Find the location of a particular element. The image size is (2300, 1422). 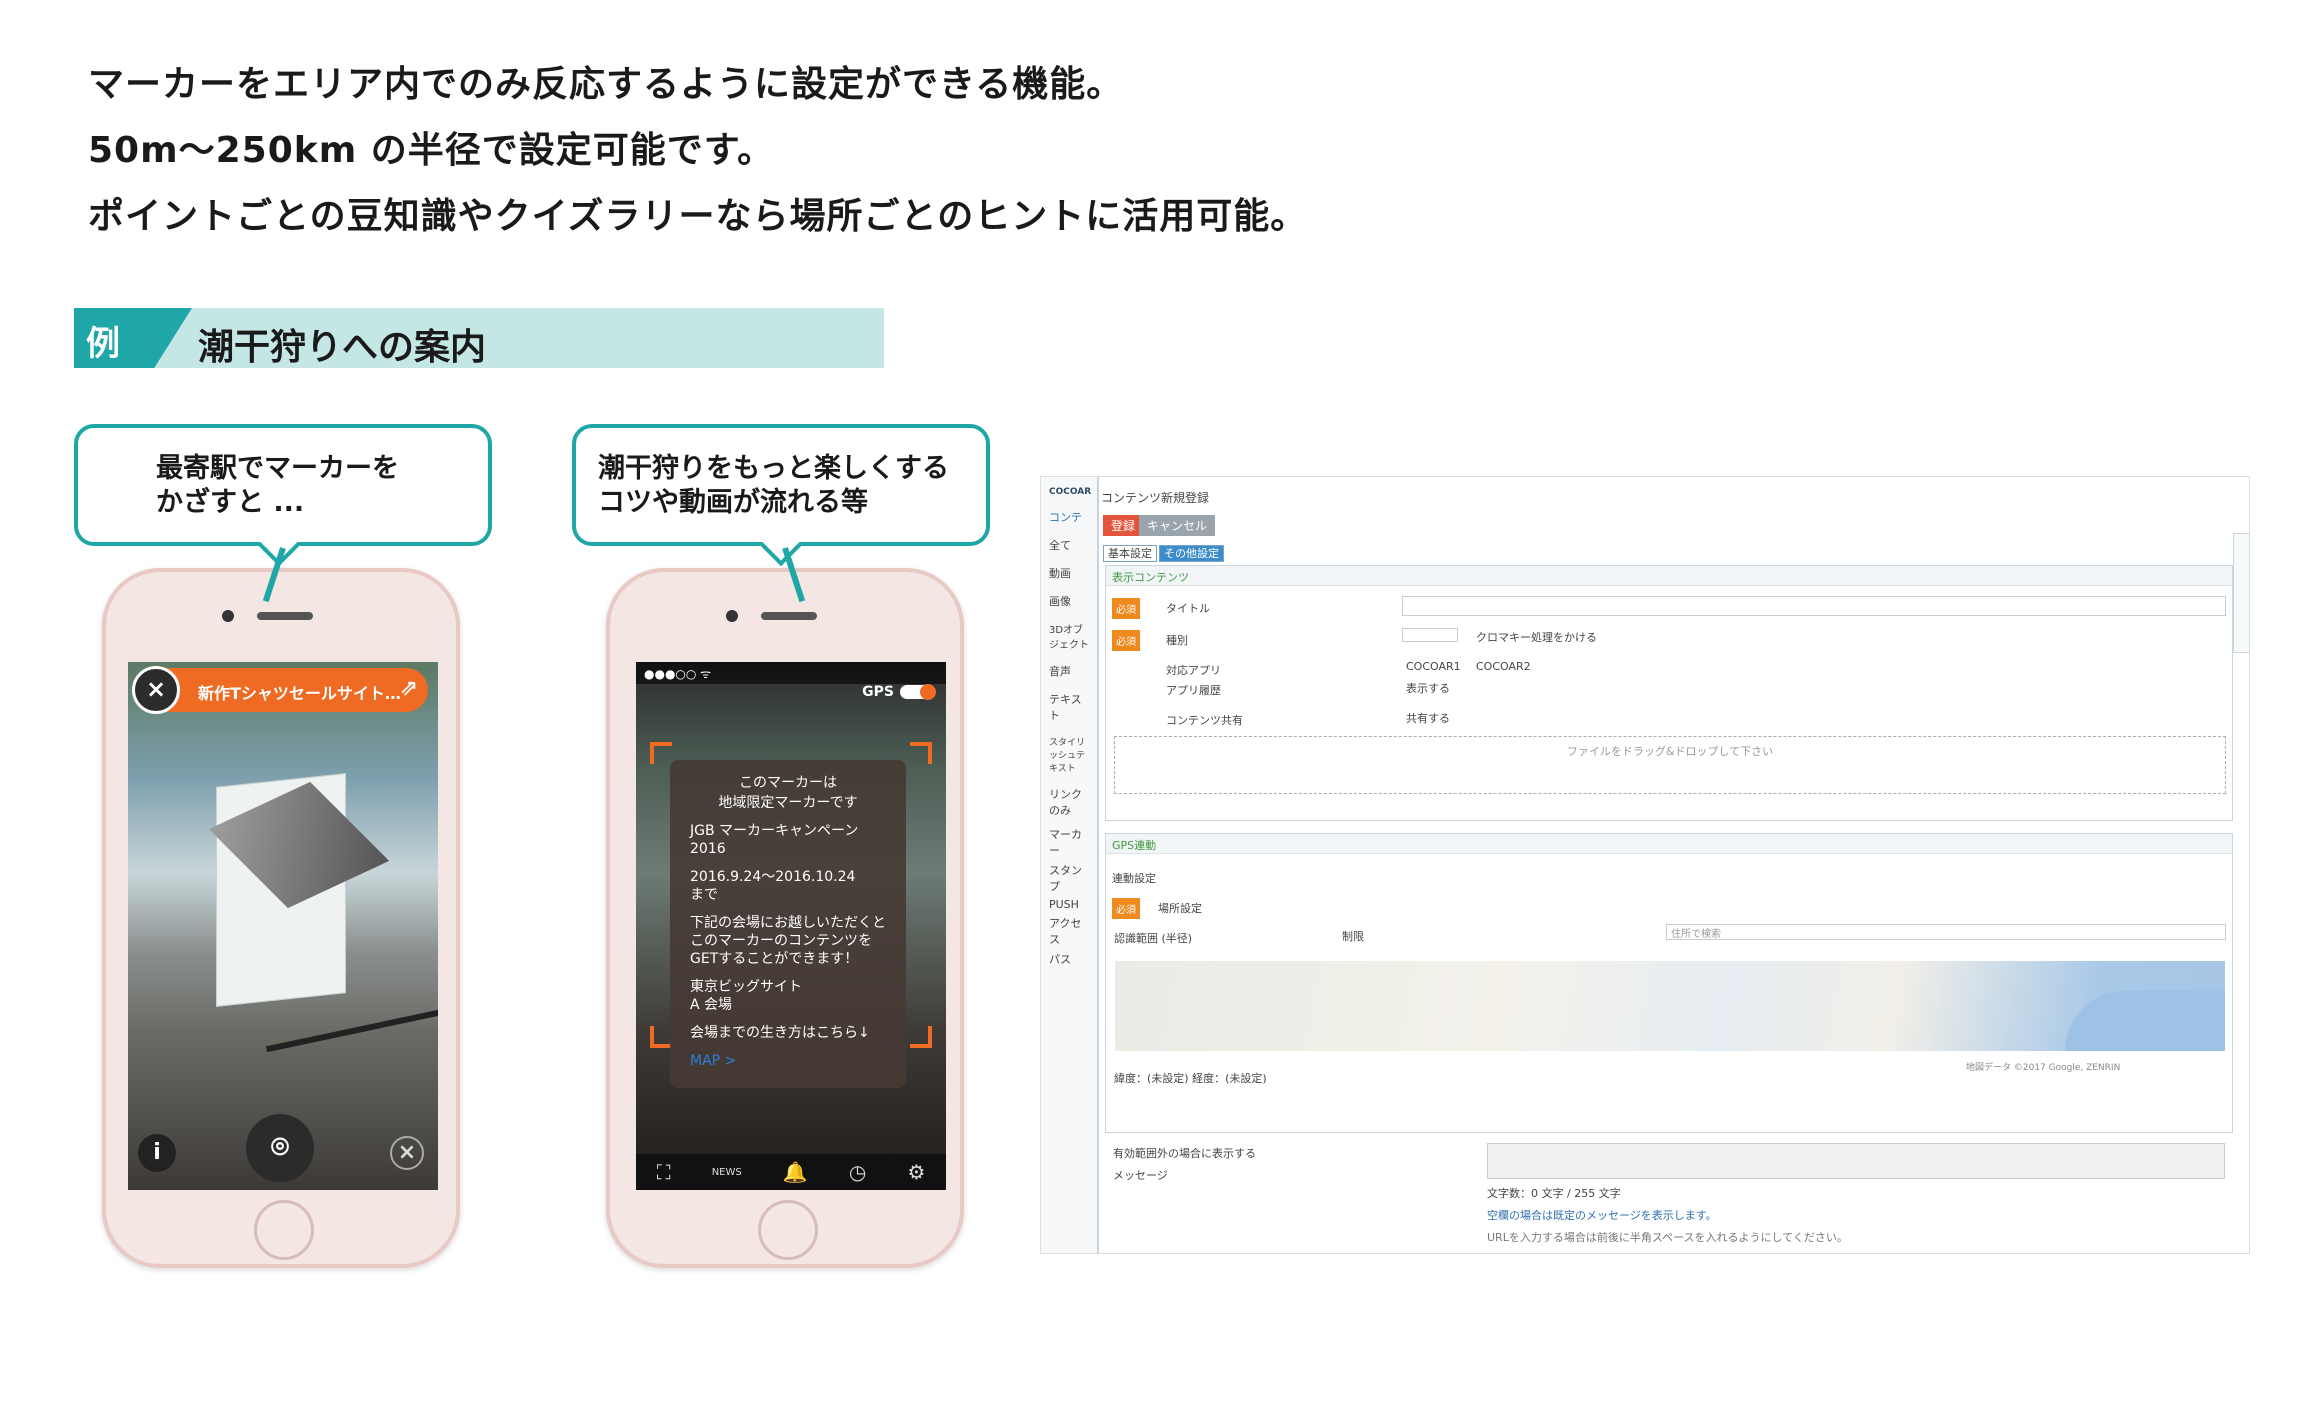

gps-label: GPS is located at coordinates (878, 692).